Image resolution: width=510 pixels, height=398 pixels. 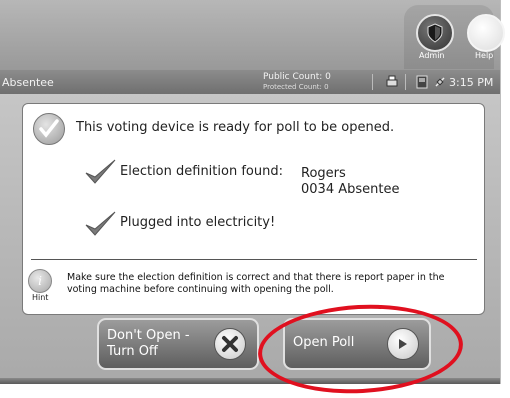 I want to click on dont-open-label-line1: Don't Open -, so click(x=148, y=335).